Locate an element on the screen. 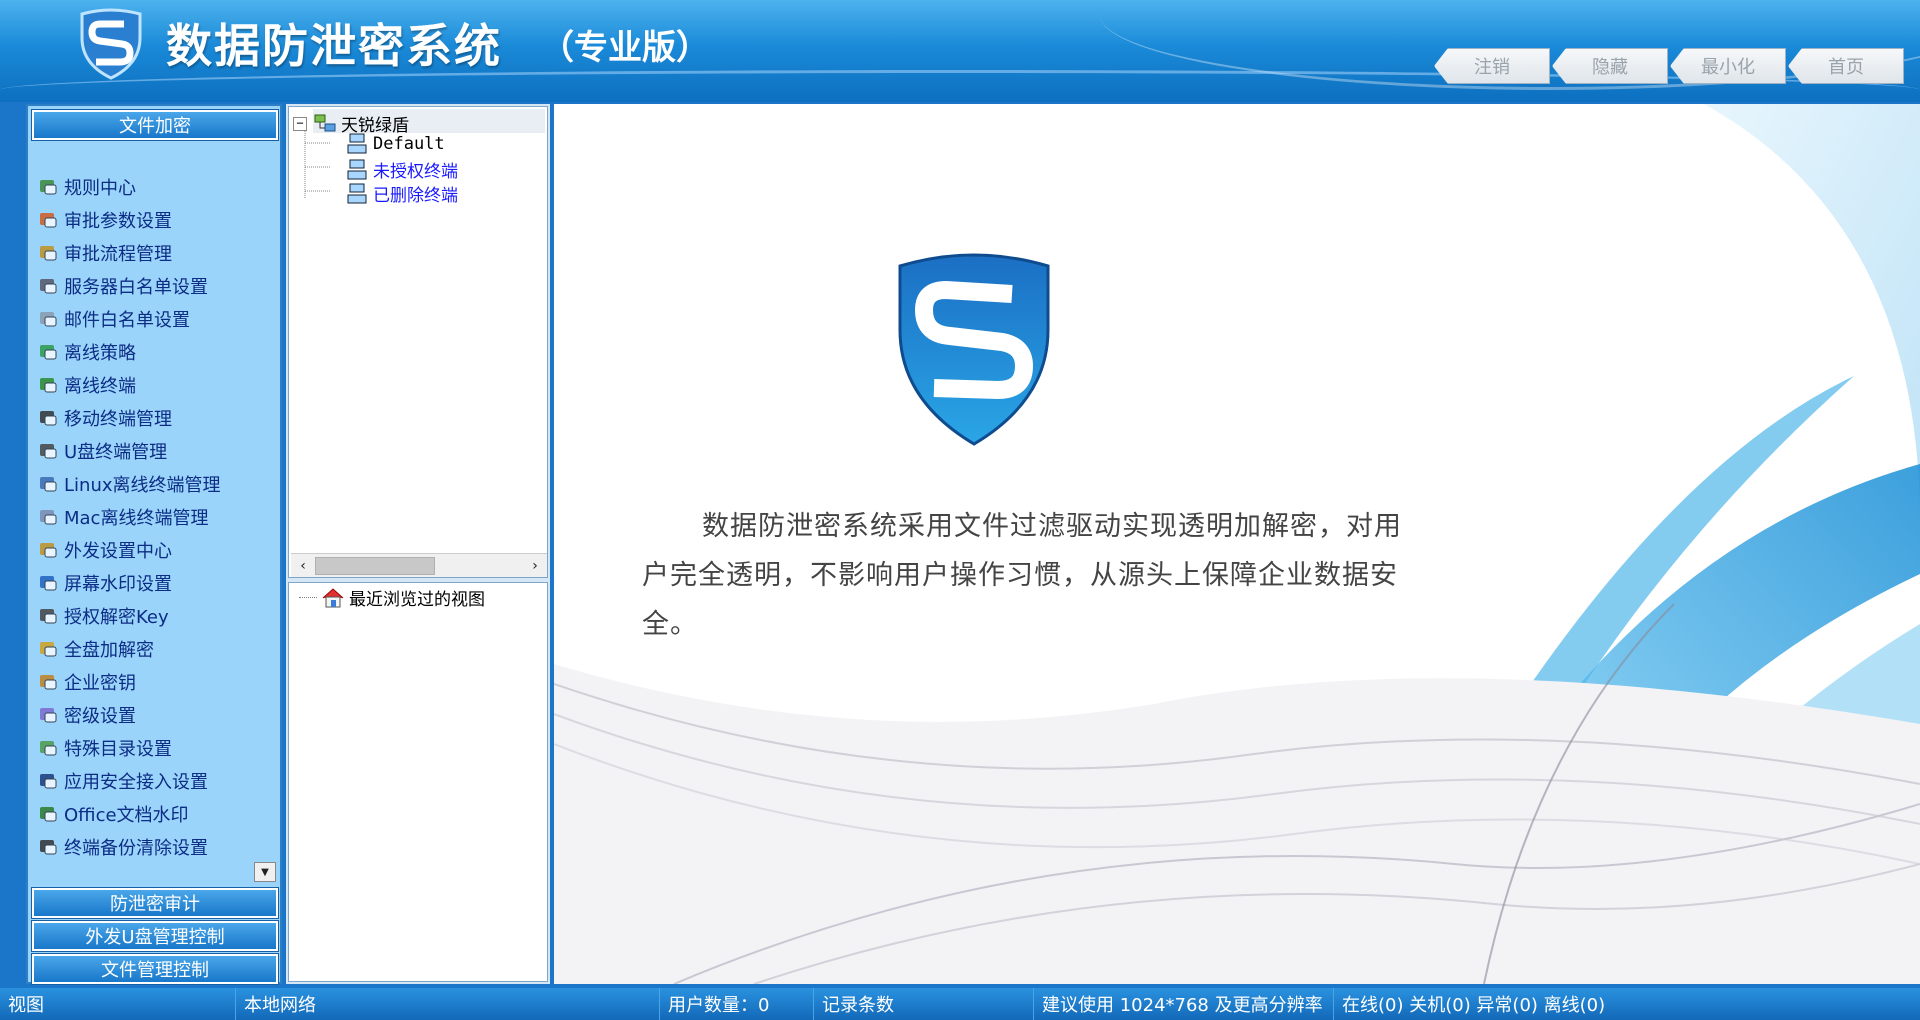 The width and height of the screenshot is (1920, 1020). mac-icon is located at coordinates (48, 517).